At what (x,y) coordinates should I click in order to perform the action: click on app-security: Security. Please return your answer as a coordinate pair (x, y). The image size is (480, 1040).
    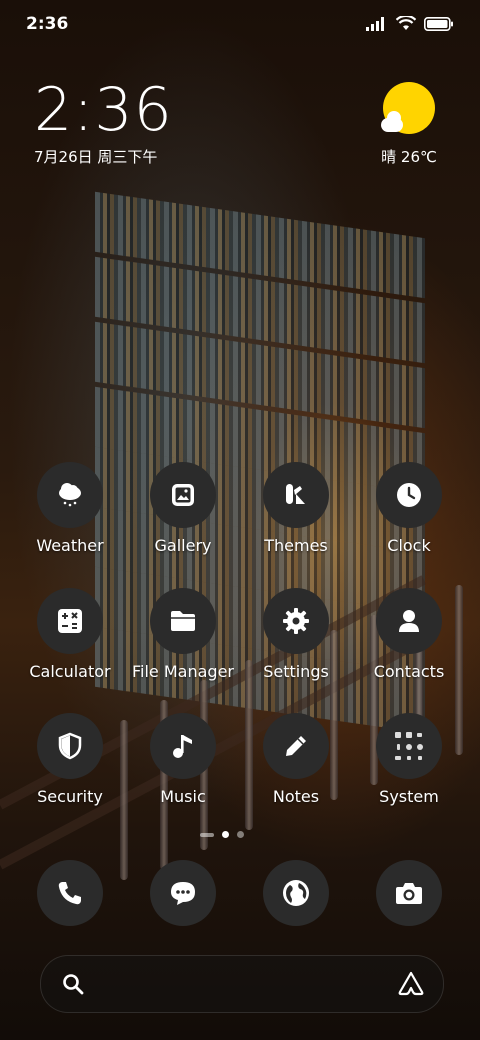
    Looking at the image, I should click on (70, 759).